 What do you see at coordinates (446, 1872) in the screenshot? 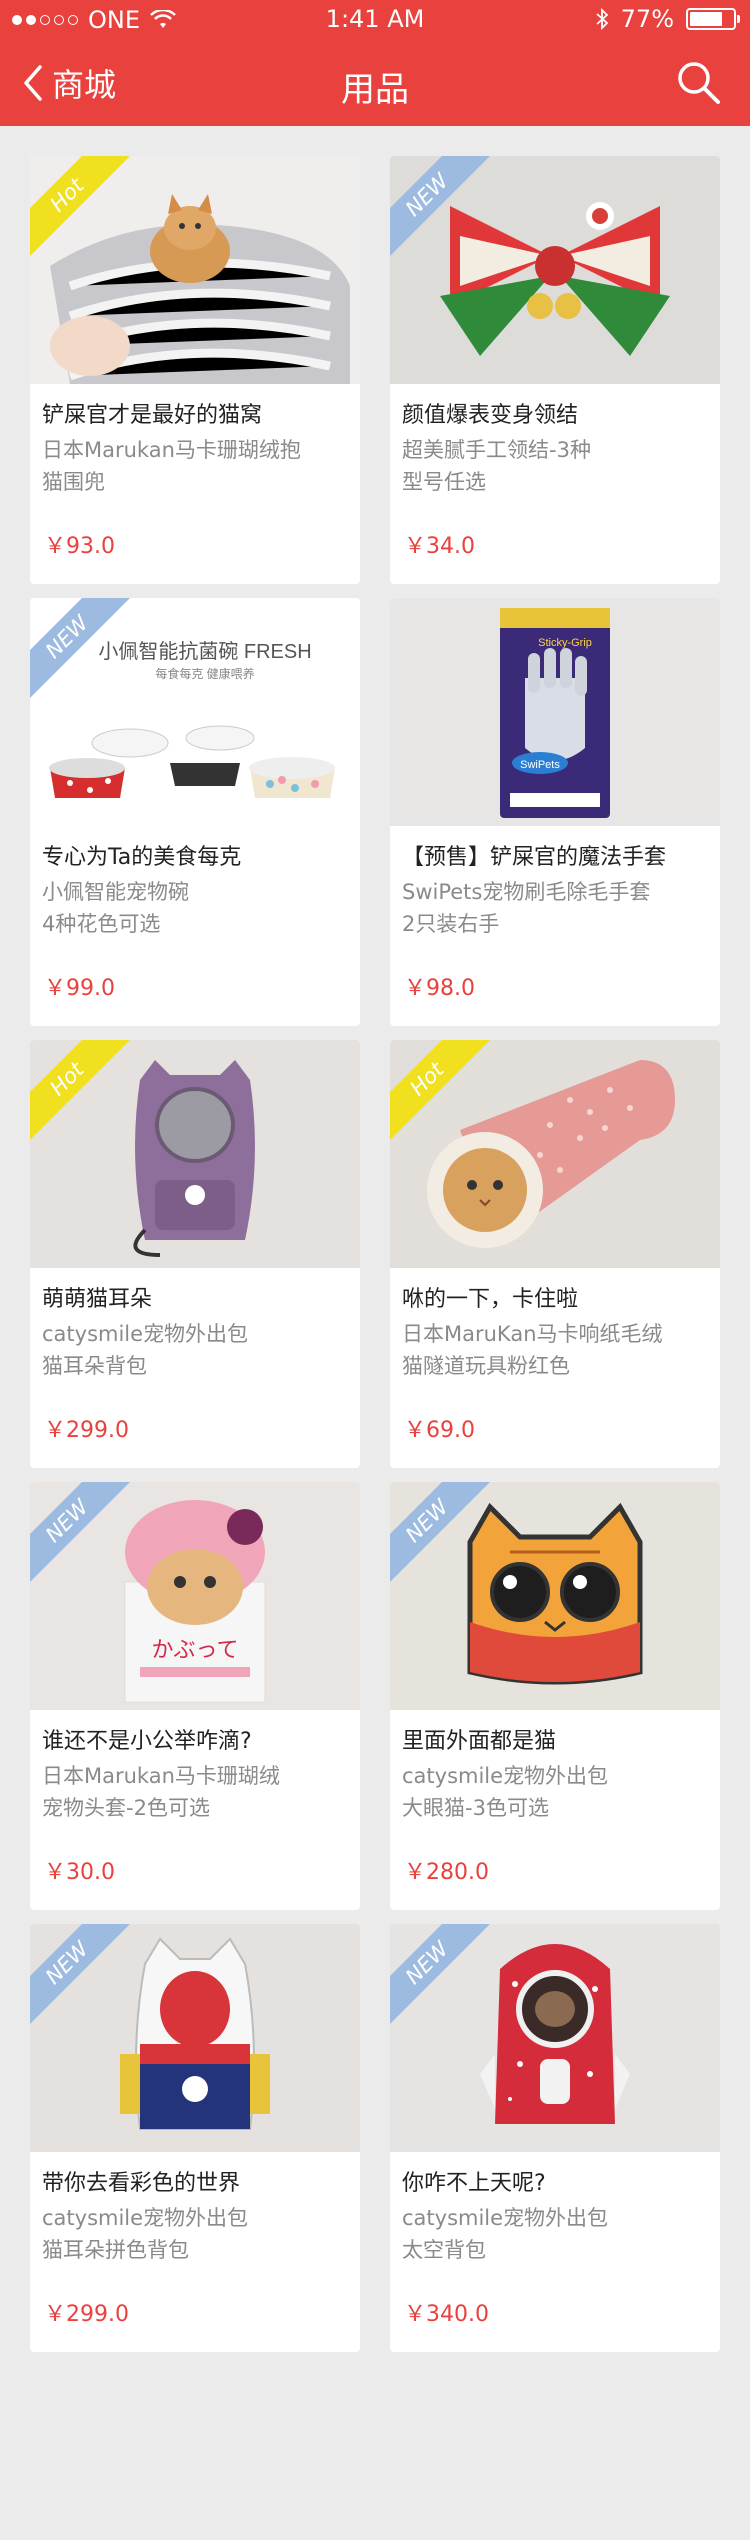
I see `product-price: ￥280.0` at bounding box center [446, 1872].